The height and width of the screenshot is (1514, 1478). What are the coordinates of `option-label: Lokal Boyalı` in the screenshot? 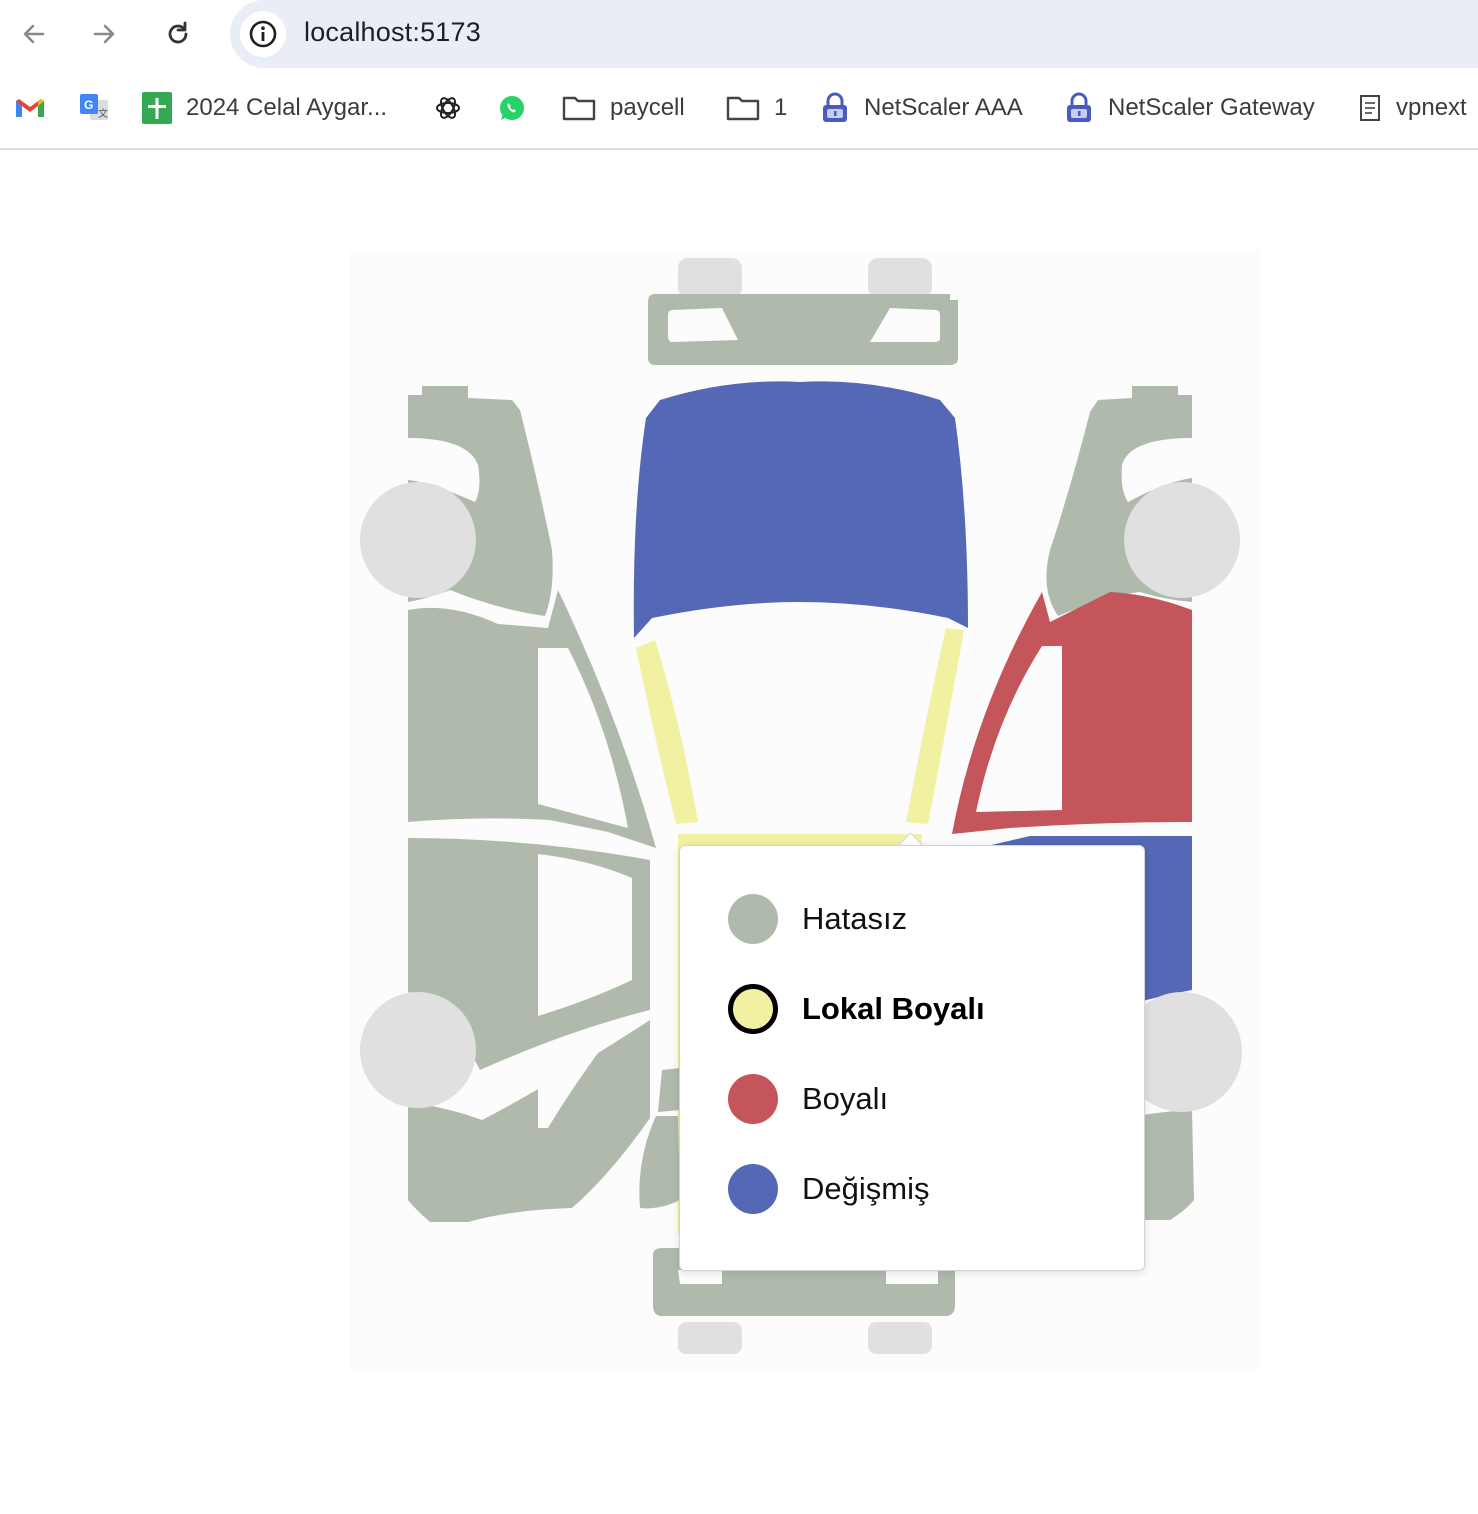 It's located at (893, 1008).